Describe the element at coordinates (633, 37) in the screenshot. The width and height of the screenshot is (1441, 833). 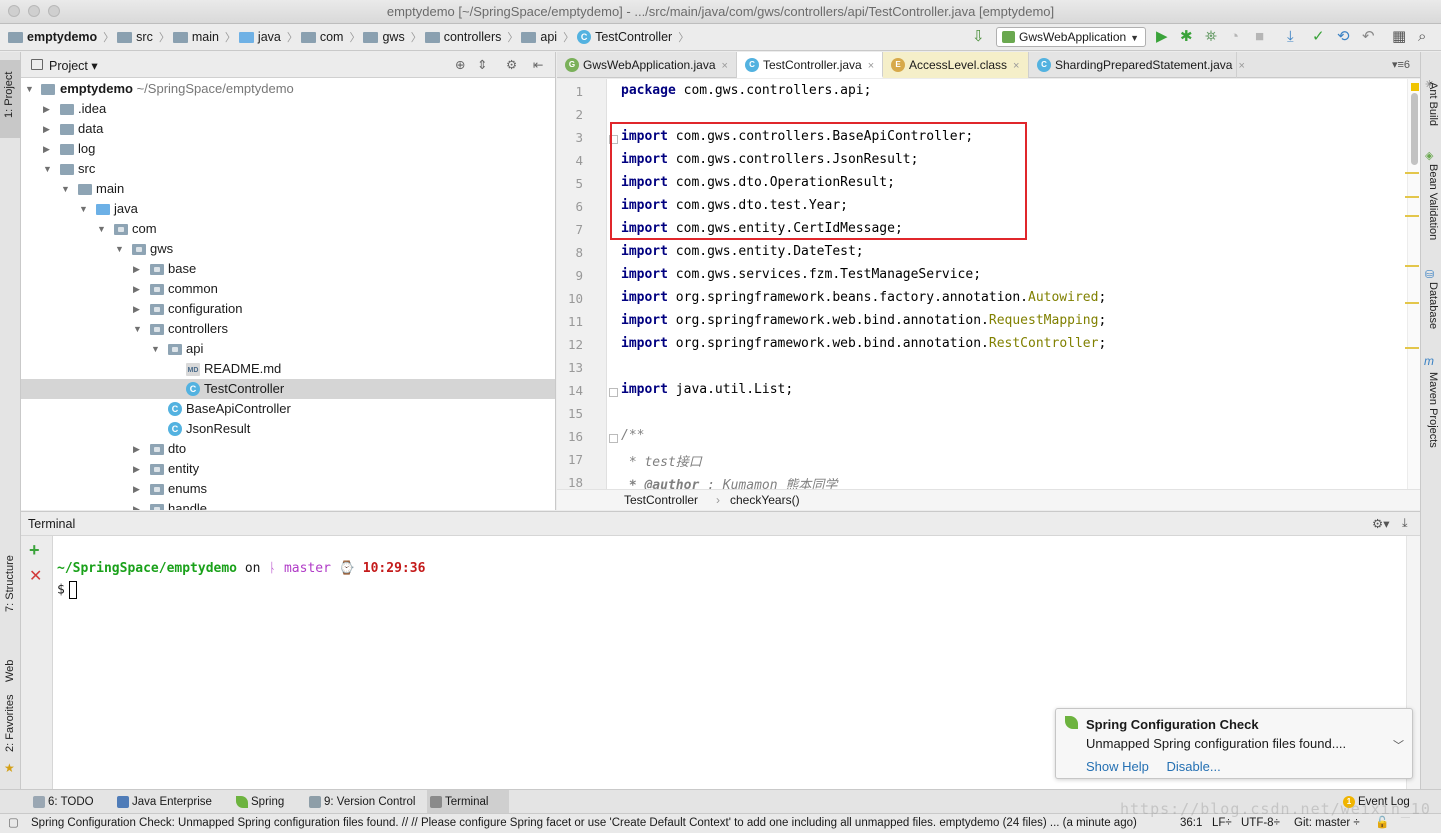
I see `breadcrumb-item-testcontroller: C TestController 〉` at that location.